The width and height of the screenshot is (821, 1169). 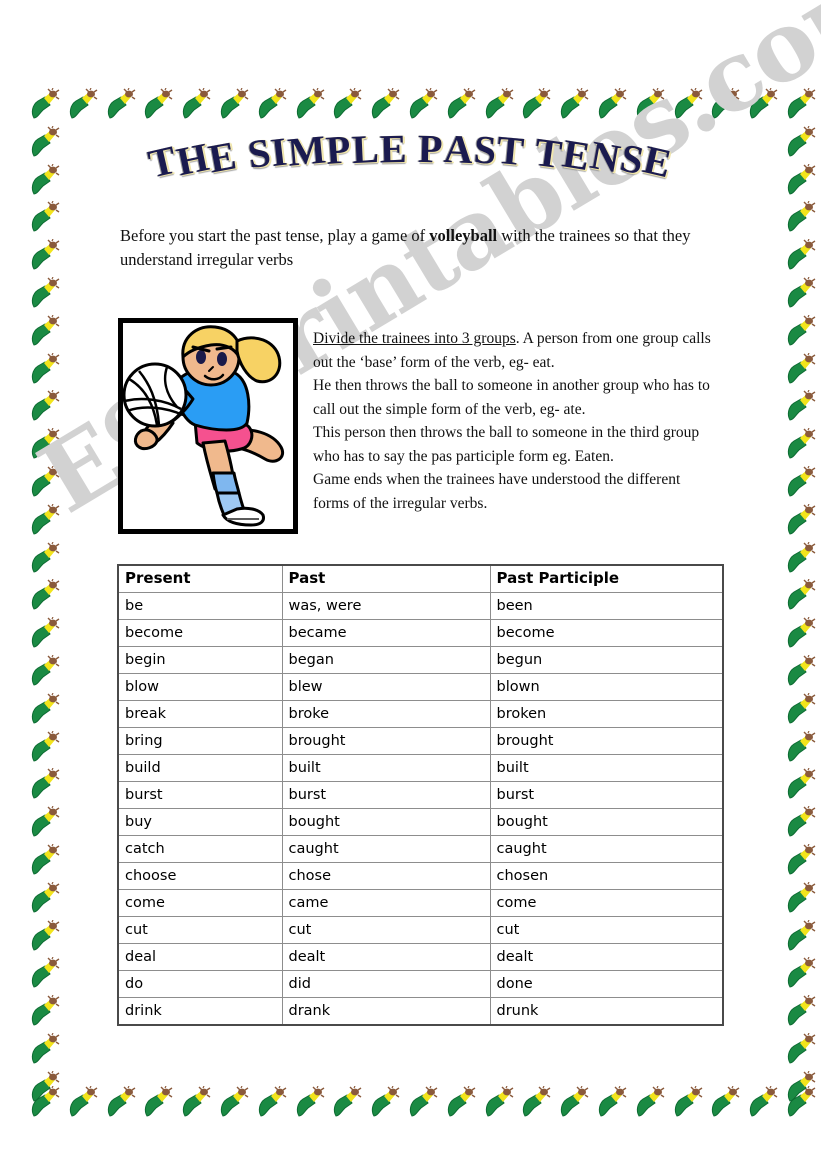 I want to click on table-row: cut cut cut, so click(x=420, y=930).